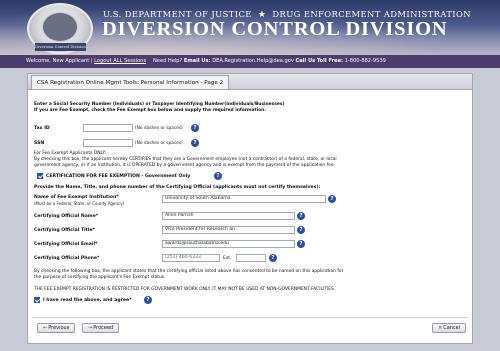 This screenshot has width=500, height=351. I want to click on tax-id-label: Tax ID, so click(42, 128).